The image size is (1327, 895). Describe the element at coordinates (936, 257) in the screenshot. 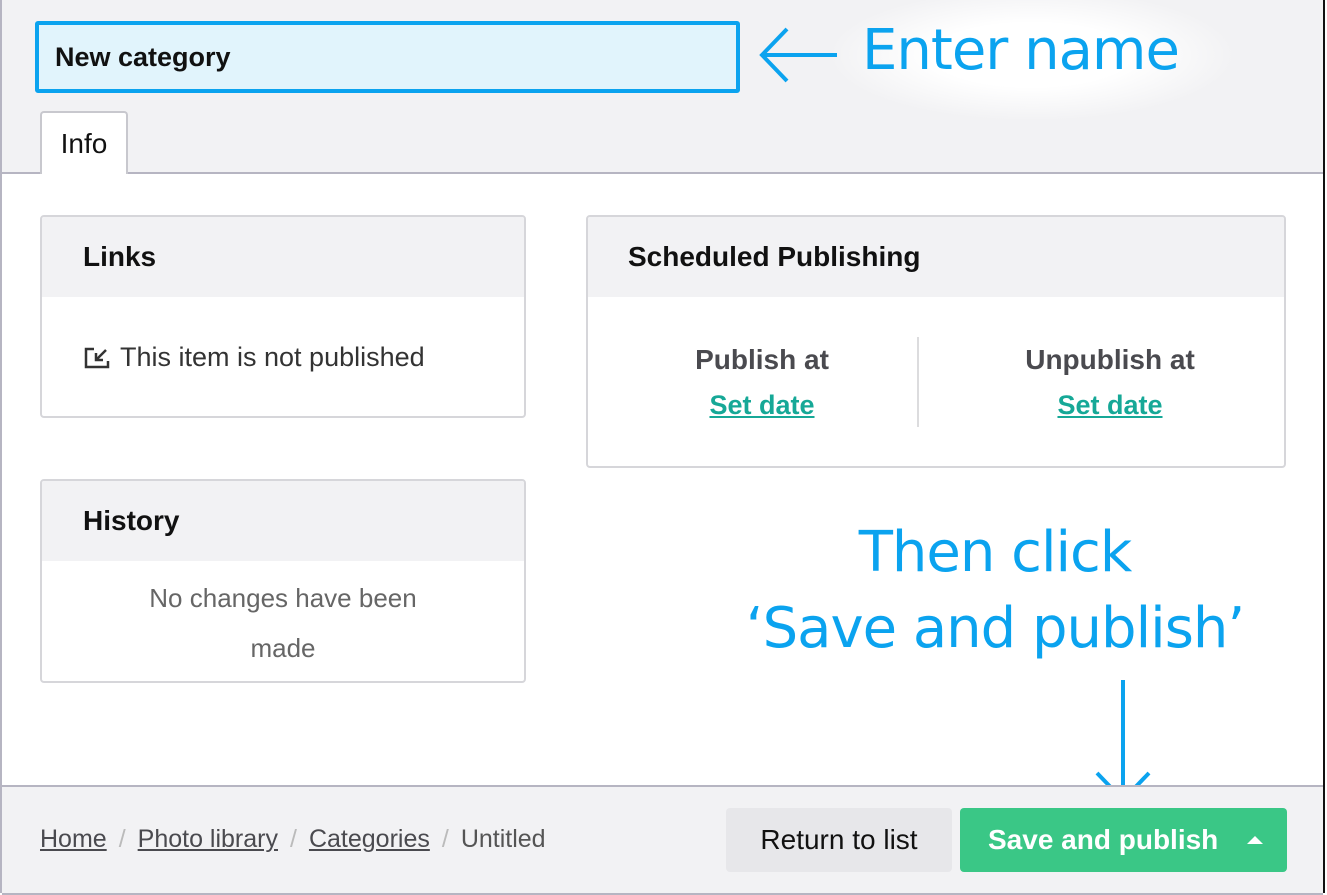

I see `scheduled-publishing-title: Scheduled Publishing` at that location.